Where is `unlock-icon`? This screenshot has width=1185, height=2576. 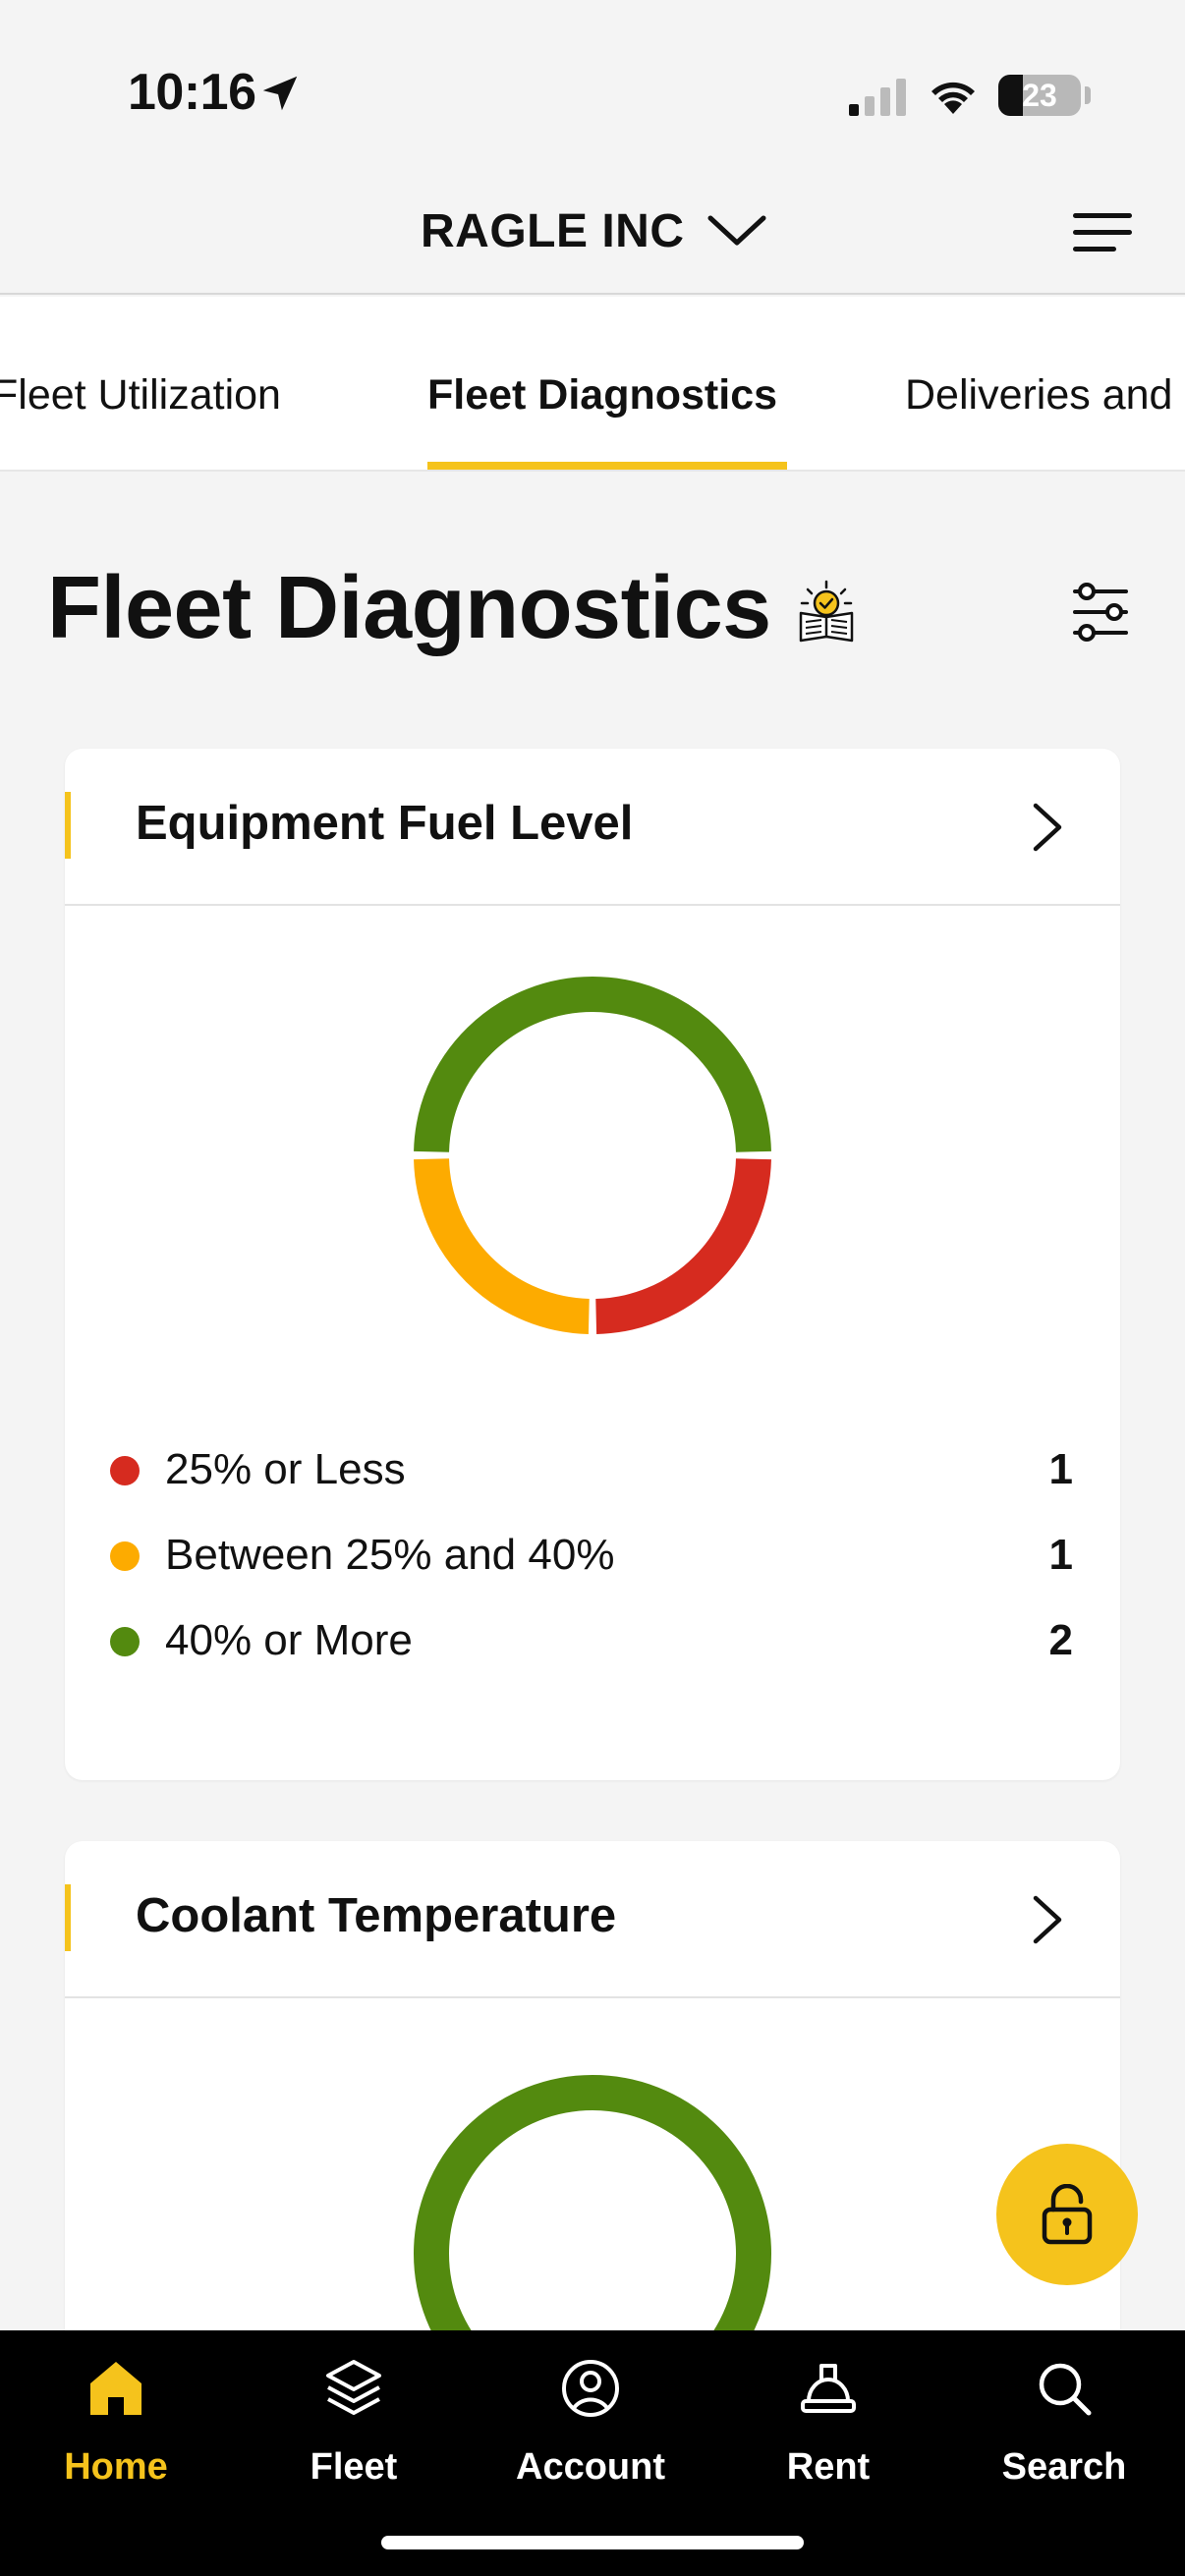 unlock-icon is located at coordinates (1068, 2214).